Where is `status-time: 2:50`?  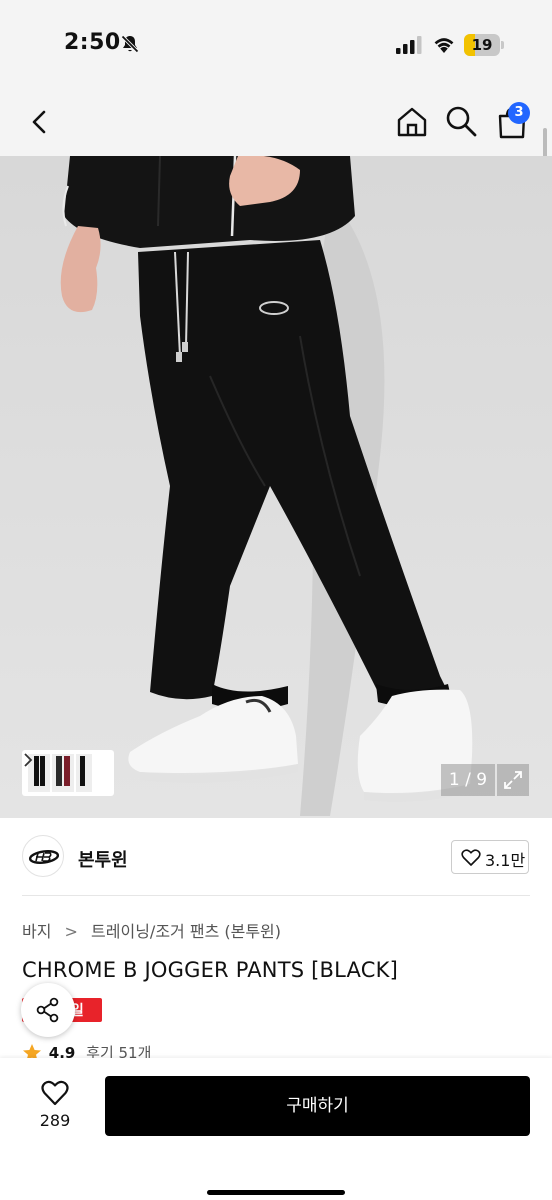 status-time: 2:50 is located at coordinates (92, 42).